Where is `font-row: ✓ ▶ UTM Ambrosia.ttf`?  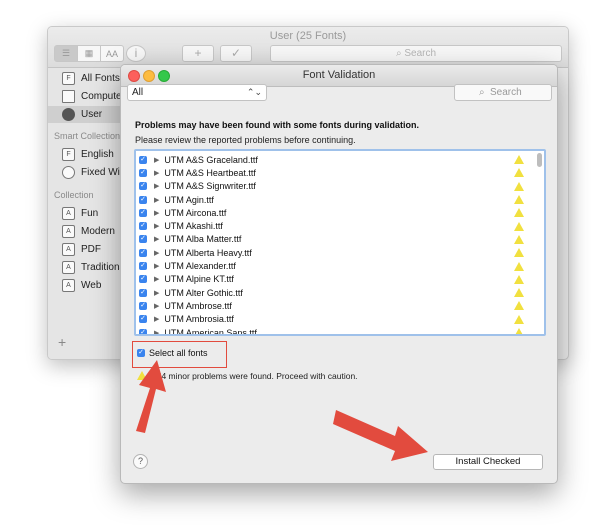 font-row: ✓ ▶ UTM Ambrosia.ttf is located at coordinates (332, 319).